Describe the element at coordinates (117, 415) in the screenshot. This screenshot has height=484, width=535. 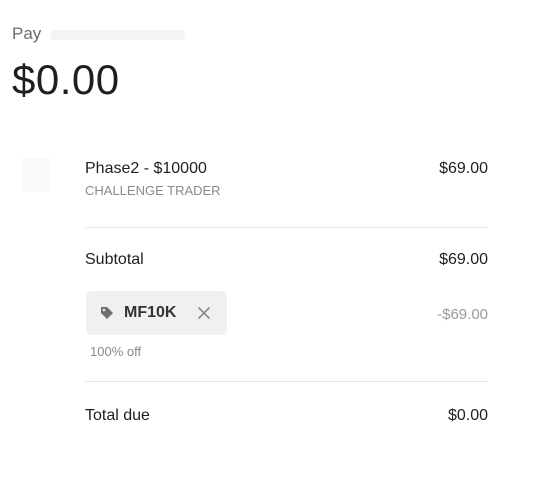
I see `total-due-label: Total due` at that location.